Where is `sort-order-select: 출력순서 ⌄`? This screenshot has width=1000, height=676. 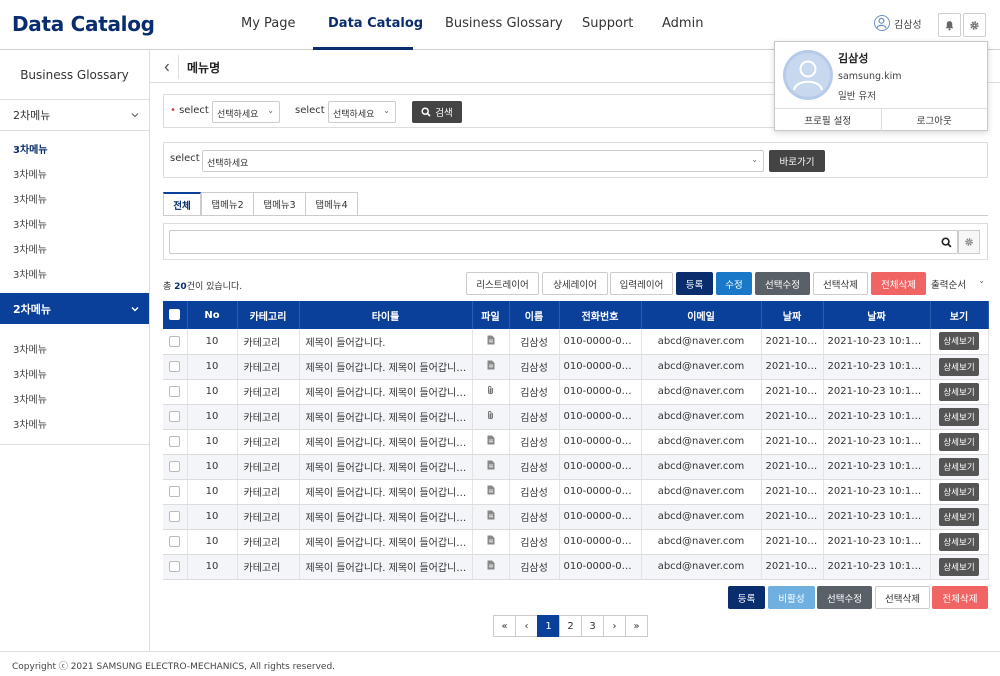
sort-order-select: 출력순서 ⌄ is located at coordinates (958, 283).